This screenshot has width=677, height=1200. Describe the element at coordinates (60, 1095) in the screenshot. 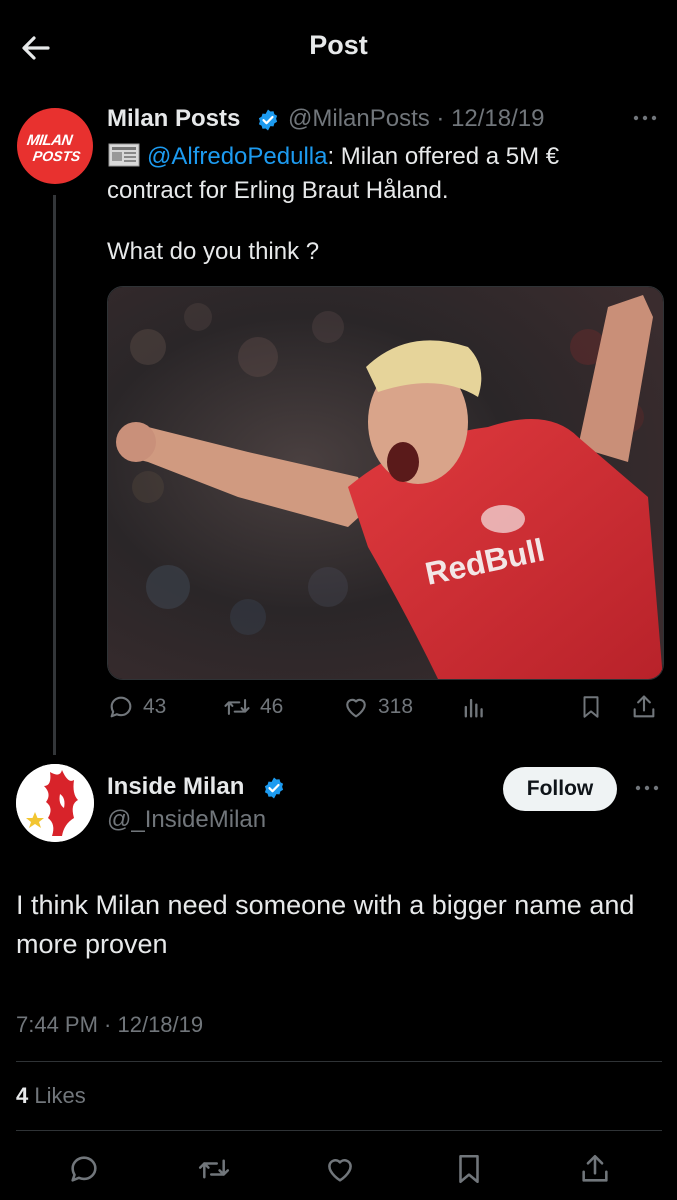

I see `likes-label: Likes` at that location.